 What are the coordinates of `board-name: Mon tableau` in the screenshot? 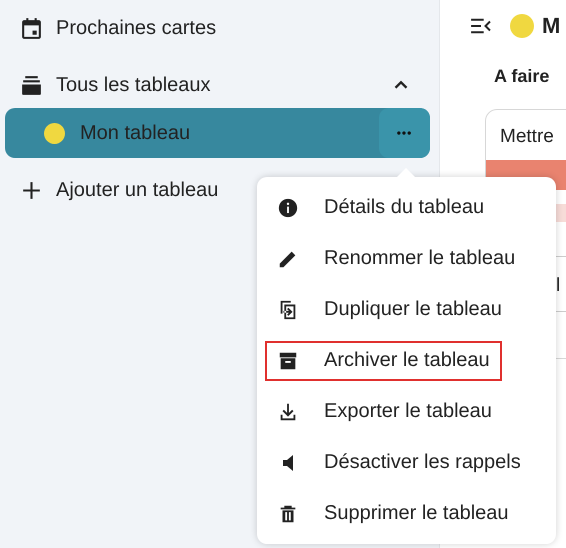 It's located at (136, 133).